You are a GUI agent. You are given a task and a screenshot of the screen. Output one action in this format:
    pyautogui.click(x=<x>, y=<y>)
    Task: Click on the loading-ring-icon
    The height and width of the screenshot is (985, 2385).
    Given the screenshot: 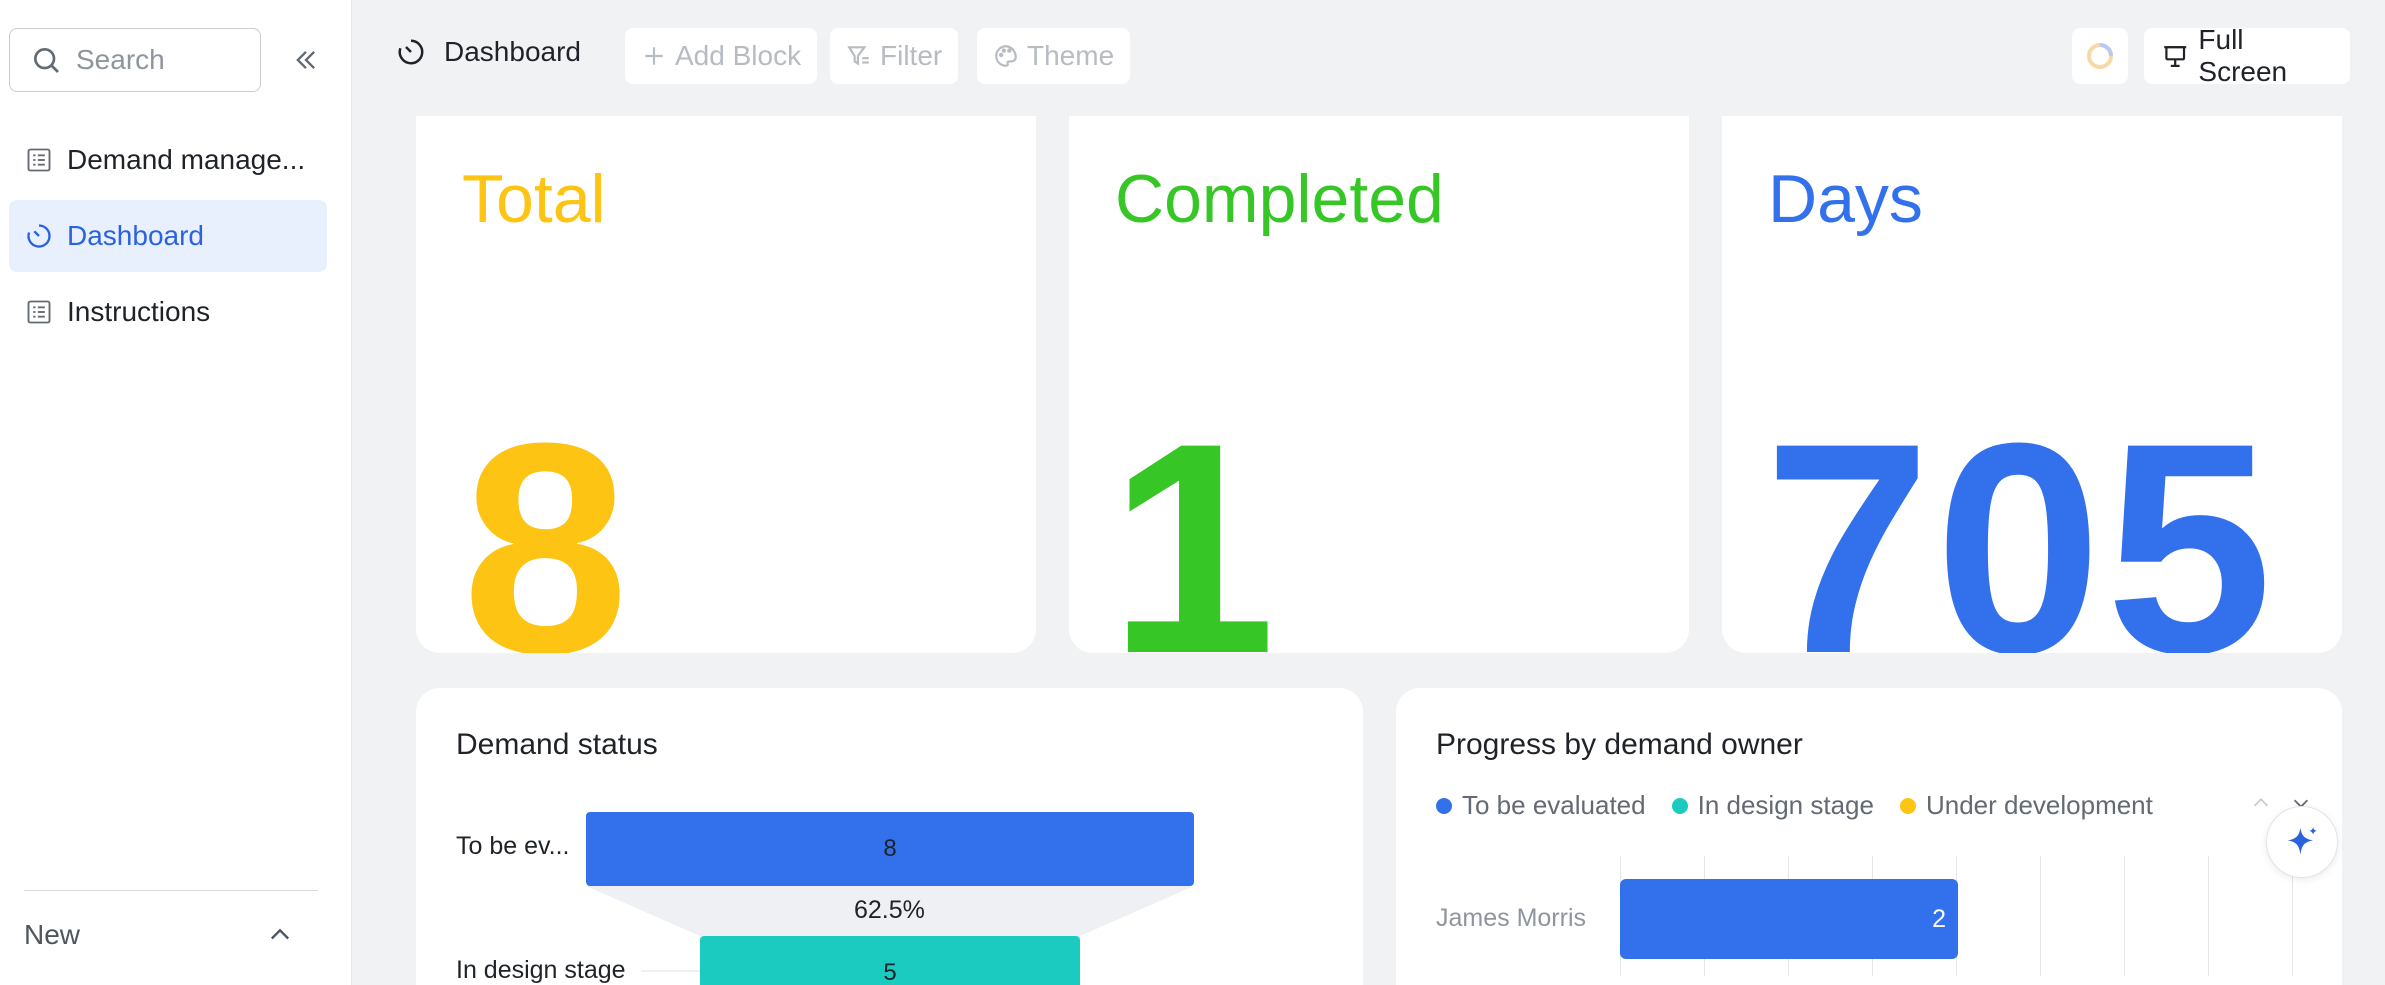 What is the action you would take?
    pyautogui.click(x=2100, y=56)
    